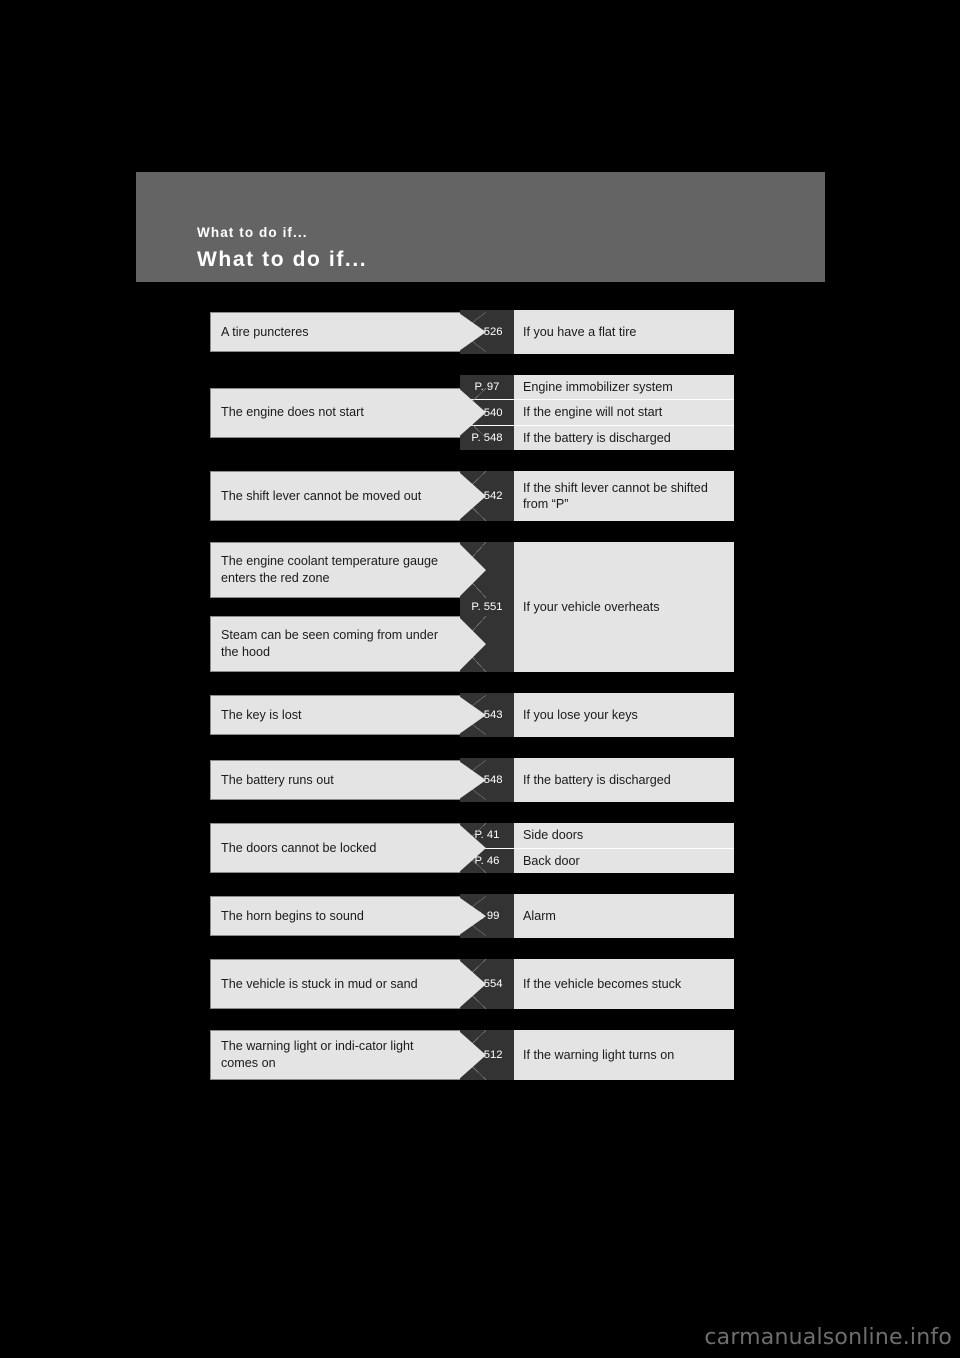 The image size is (960, 1358). I want to click on cause-column: The horn begins to sound, so click(348, 916).